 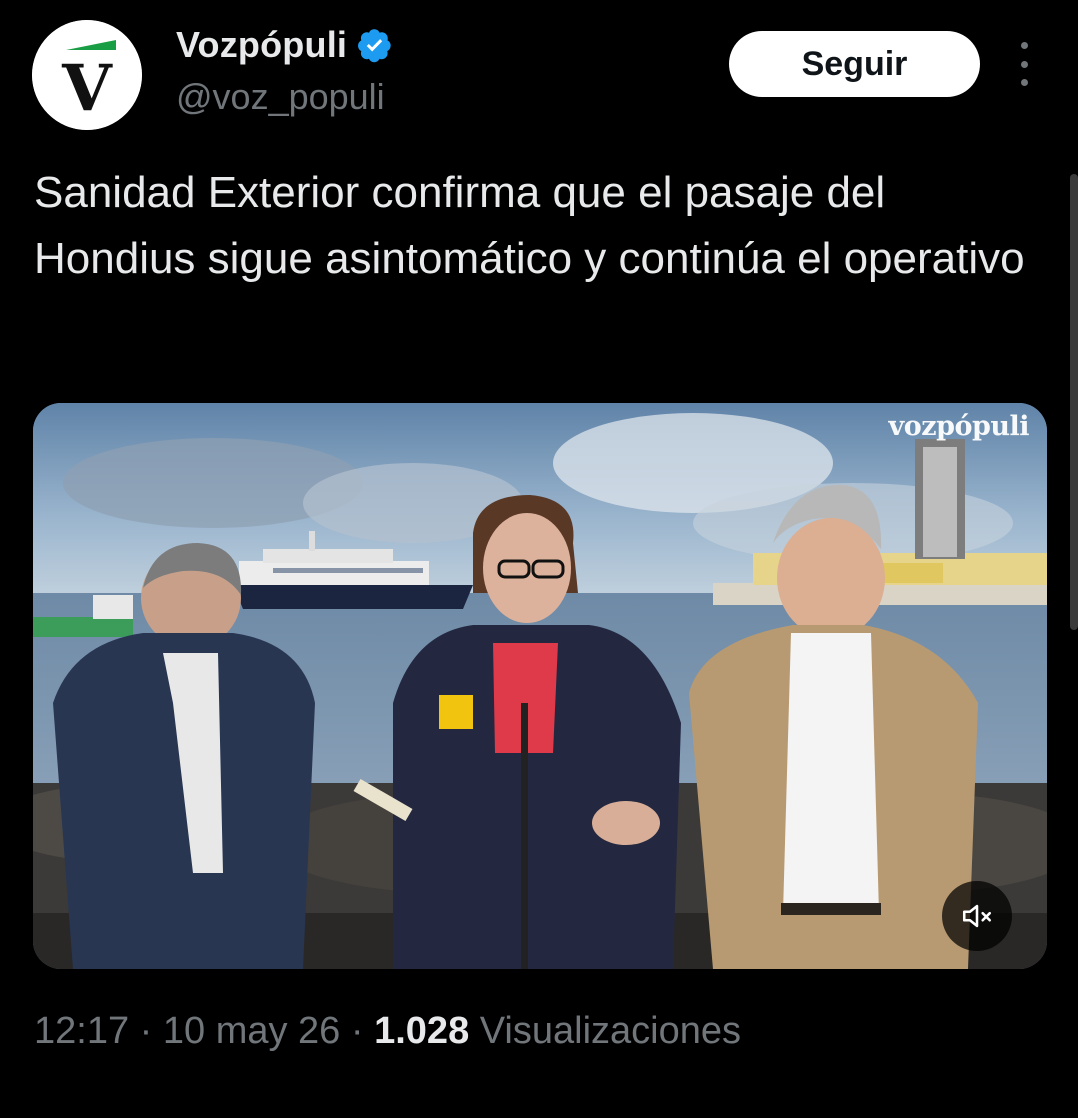 What do you see at coordinates (87, 88) in the screenshot?
I see `svg-text: V` at bounding box center [87, 88].